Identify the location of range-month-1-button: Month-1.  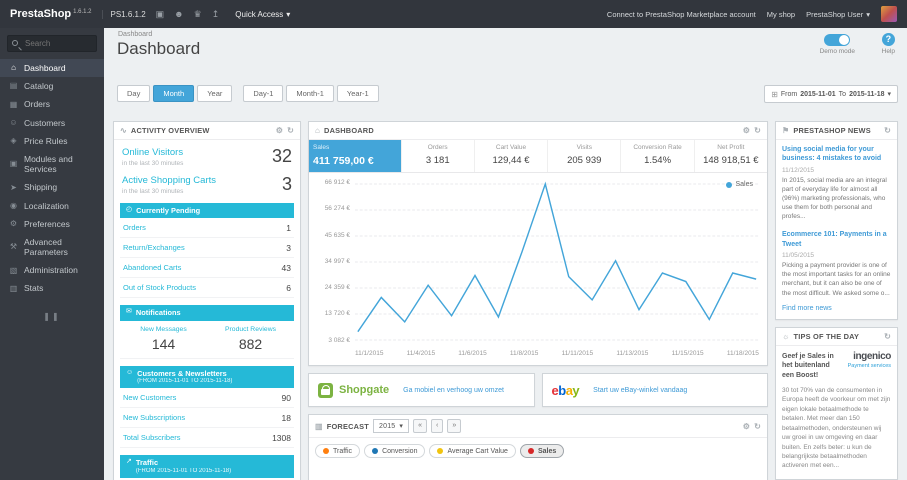
(310, 93).